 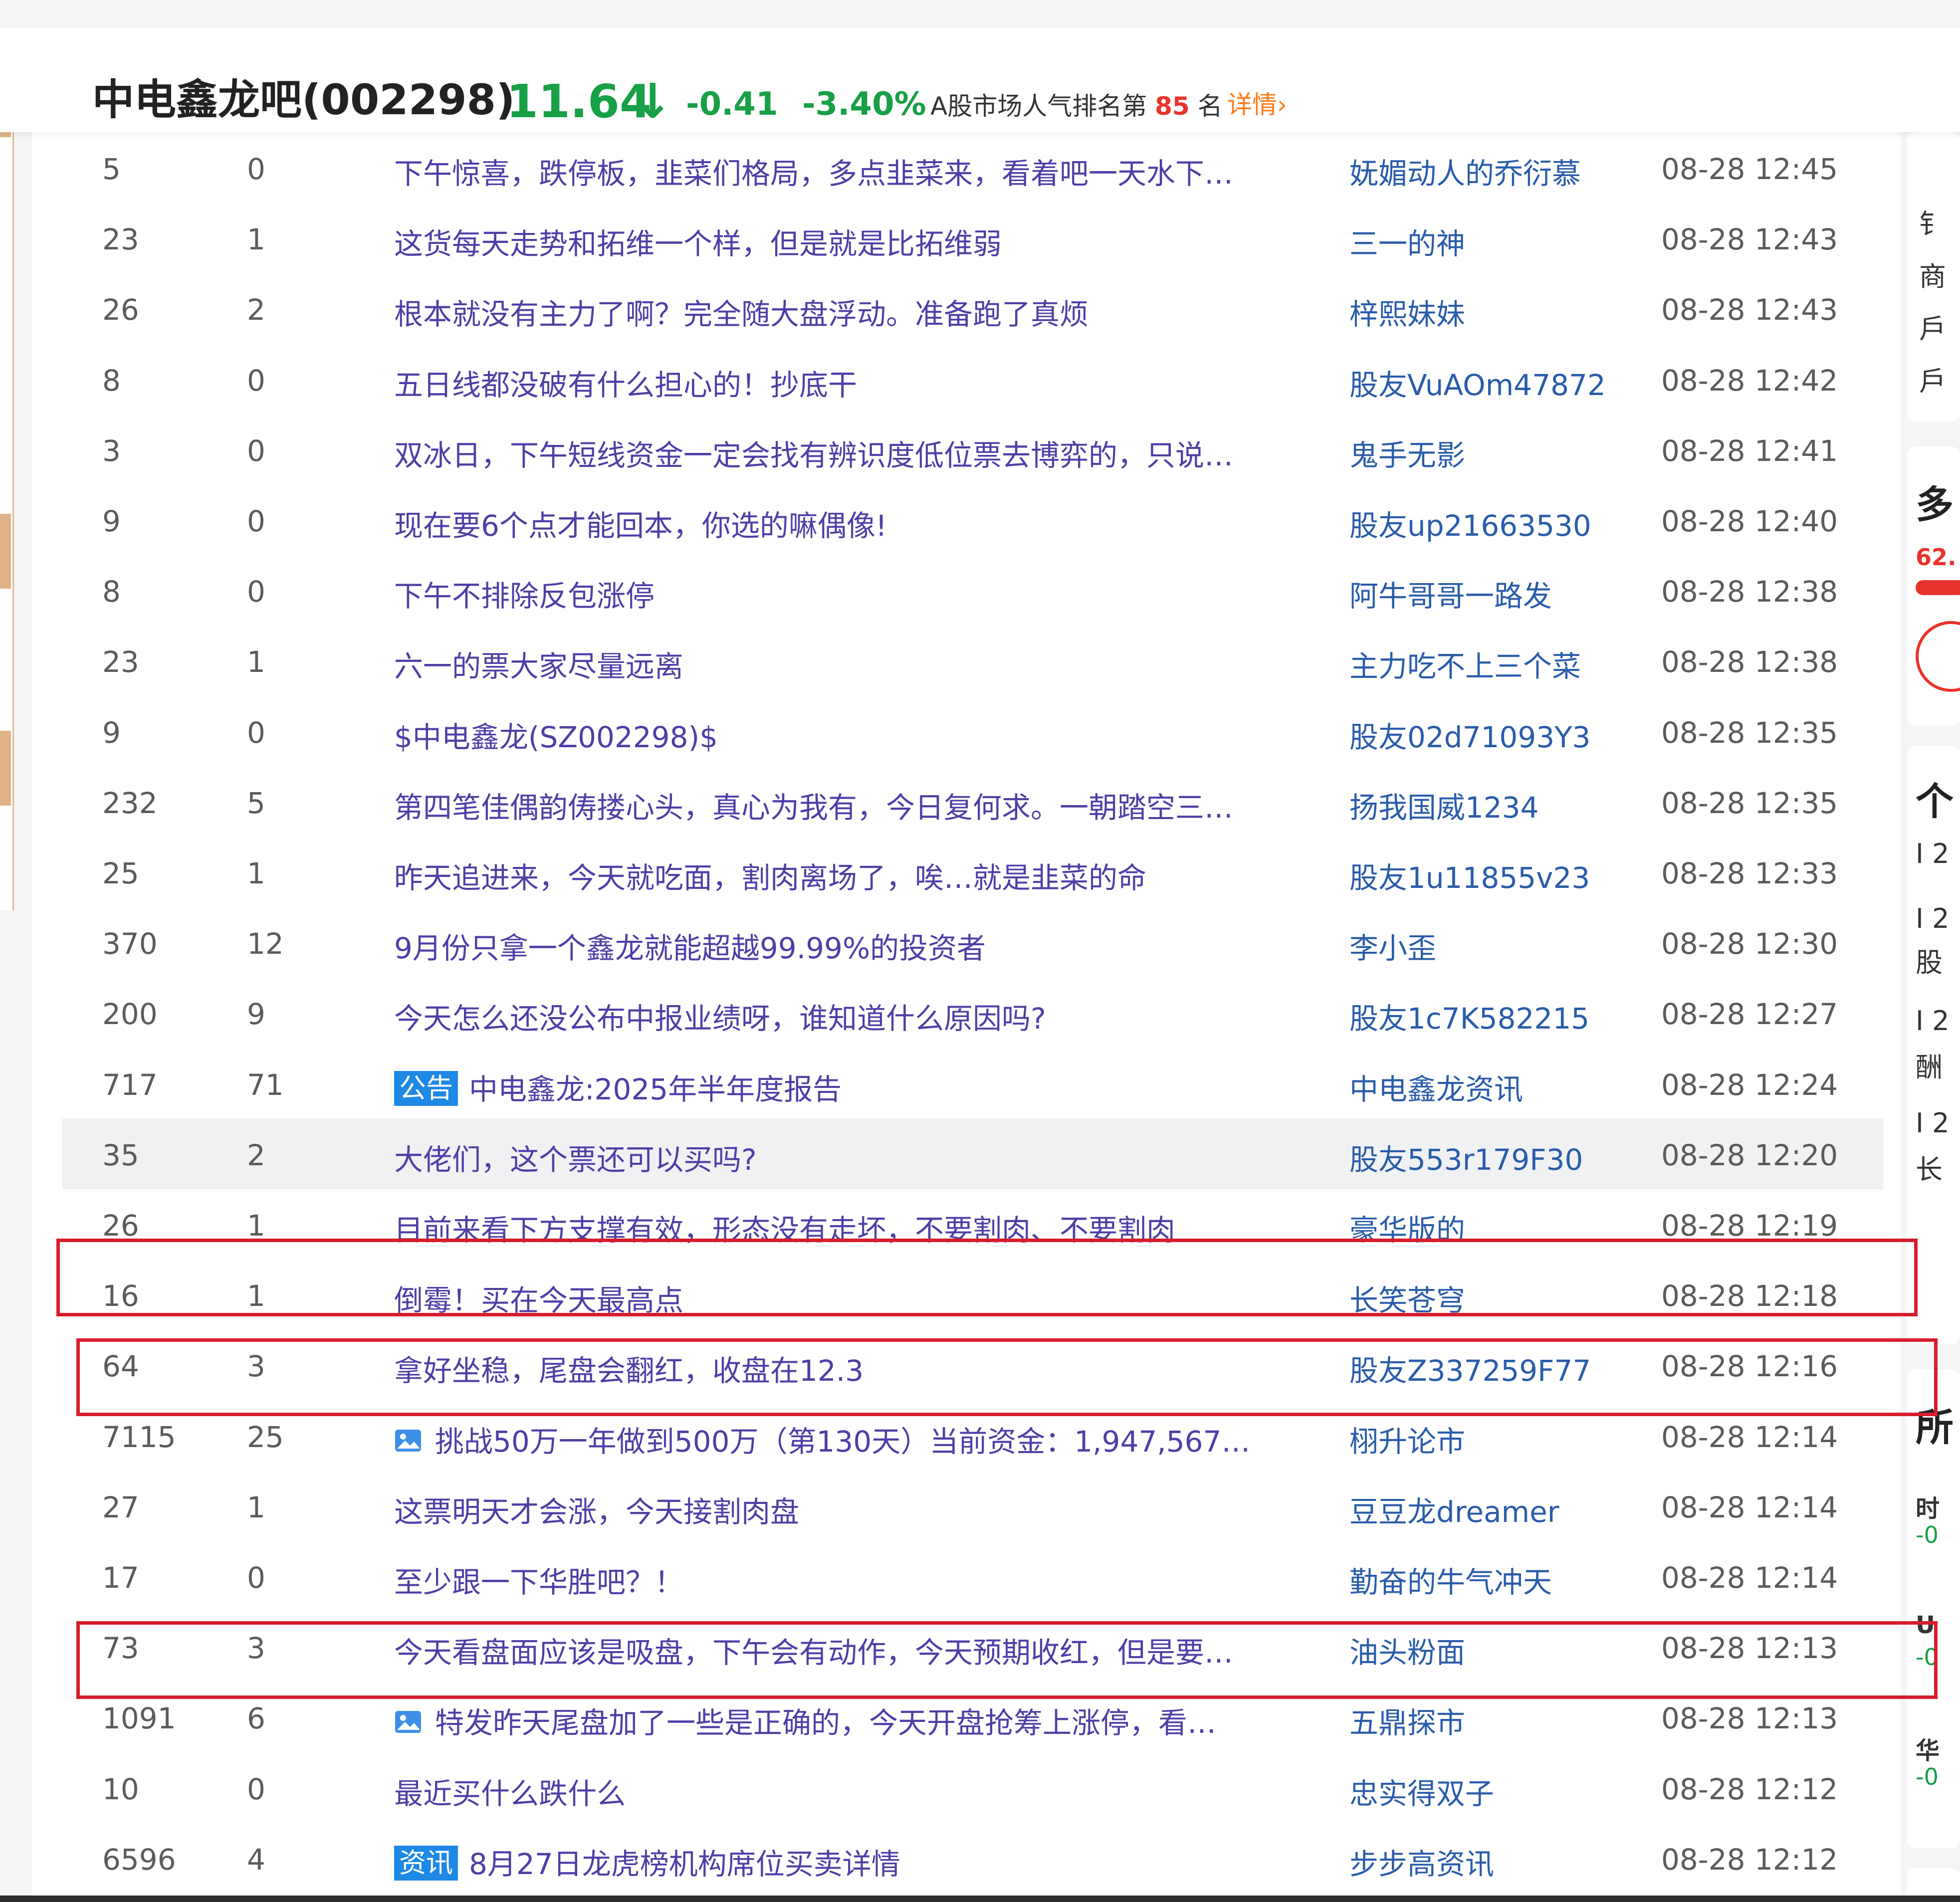 I want to click on post-title-text: 五日线都没破有什么担心的！抄底干, so click(x=625, y=385).